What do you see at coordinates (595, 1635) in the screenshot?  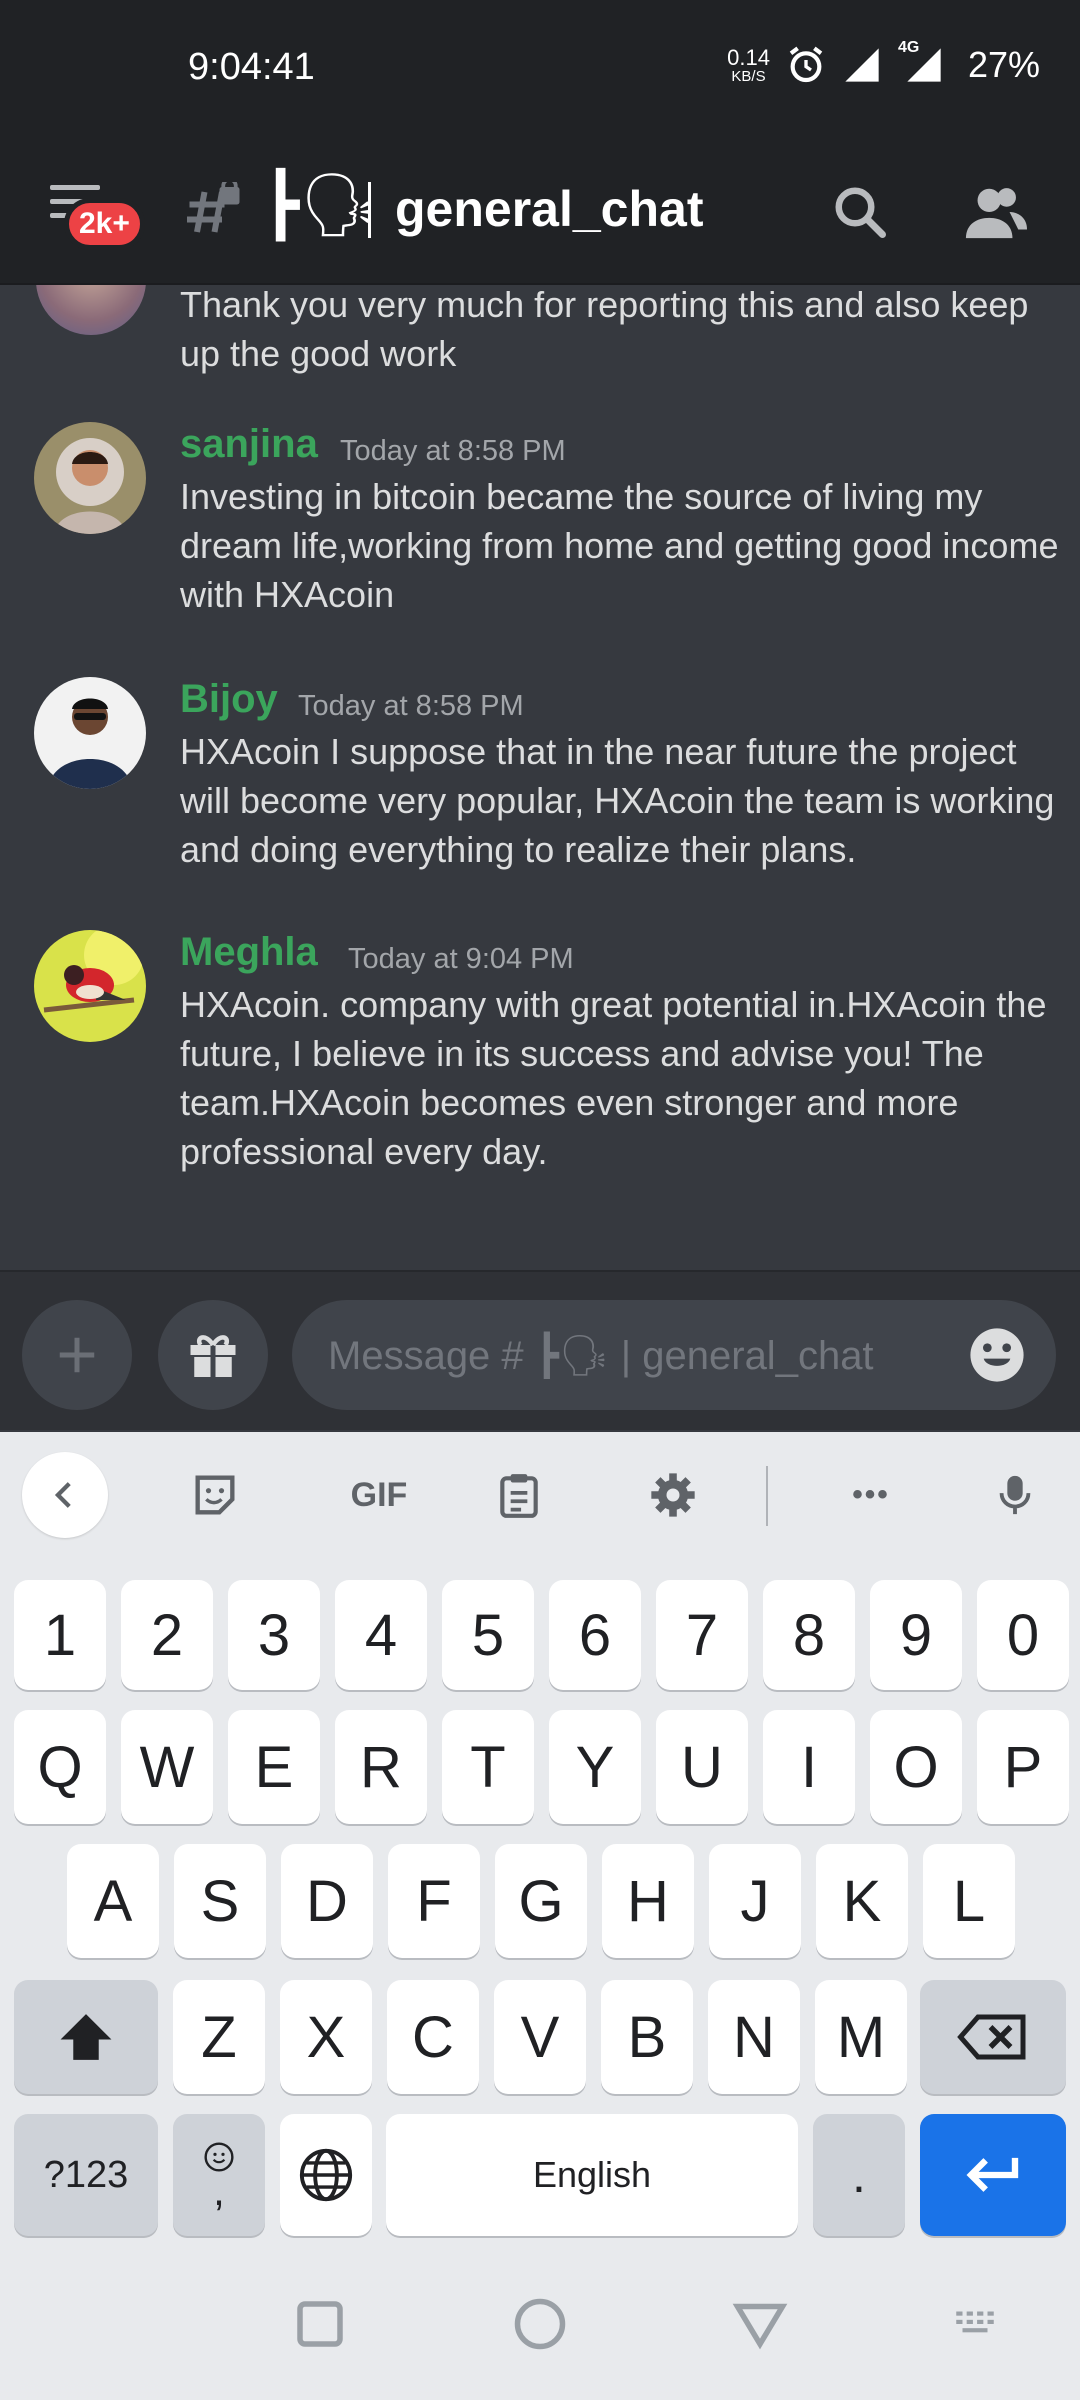 I see `number-key-6: 6` at bounding box center [595, 1635].